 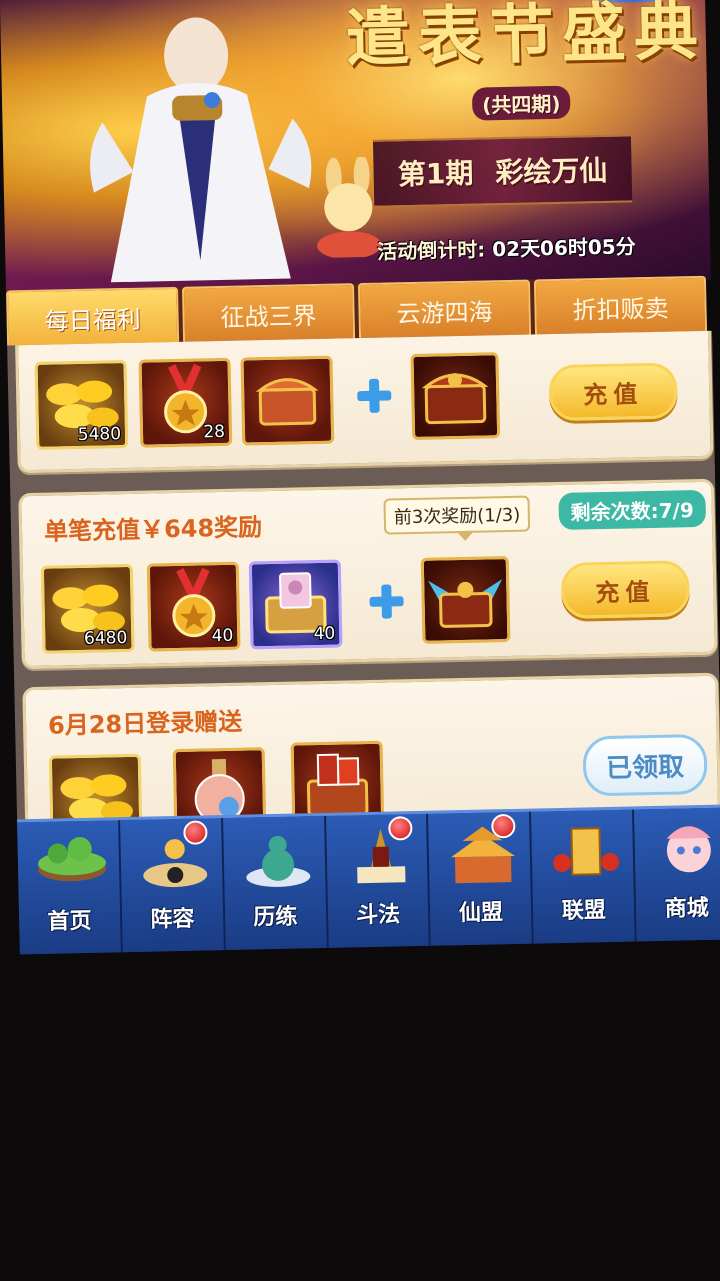 I want to click on tab-discount-sale: 折扣贩卖, so click(x=620, y=306).